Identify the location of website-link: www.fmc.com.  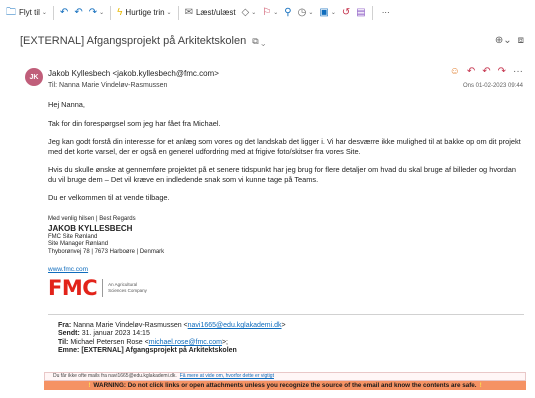
(68, 269).